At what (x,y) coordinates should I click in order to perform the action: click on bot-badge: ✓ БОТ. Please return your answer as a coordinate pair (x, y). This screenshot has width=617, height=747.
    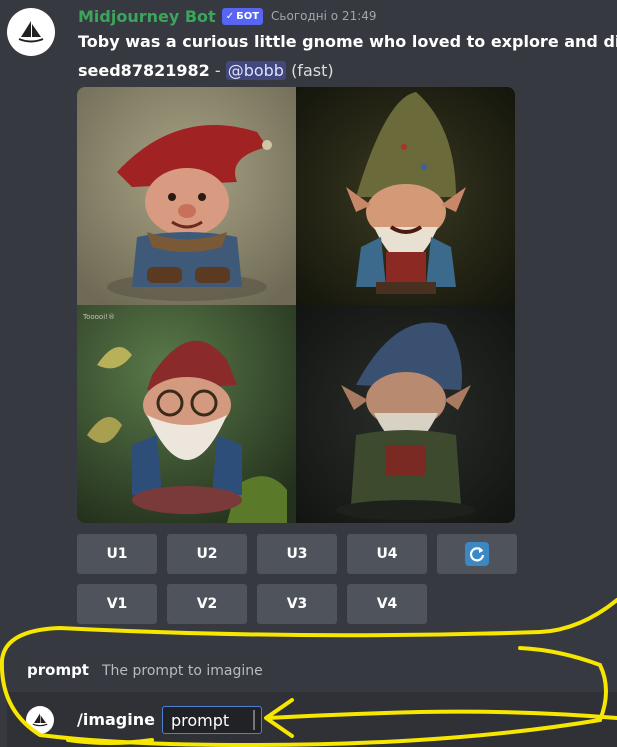
    Looking at the image, I should click on (242, 16).